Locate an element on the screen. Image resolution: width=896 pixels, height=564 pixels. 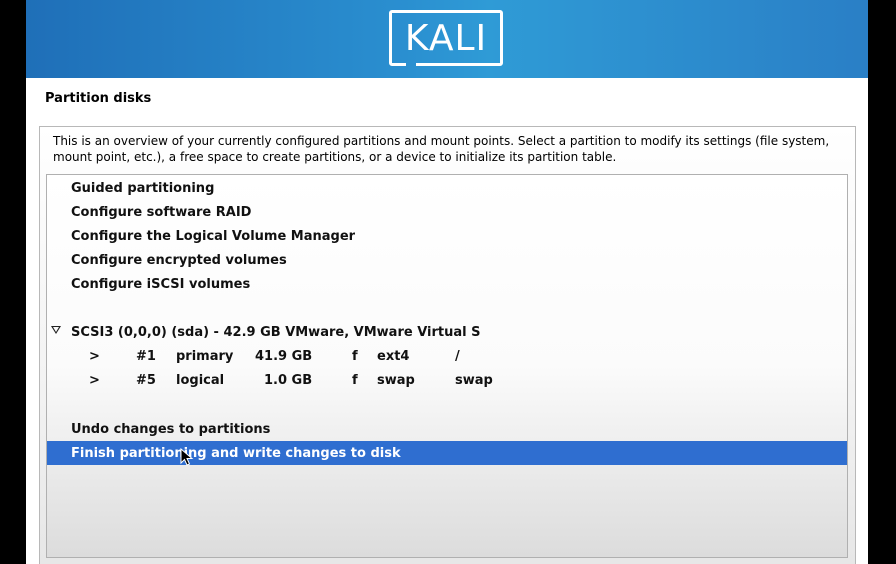
option-configure-encrypted-volumes: Configure encrypted volumes is located at coordinates (447, 260).